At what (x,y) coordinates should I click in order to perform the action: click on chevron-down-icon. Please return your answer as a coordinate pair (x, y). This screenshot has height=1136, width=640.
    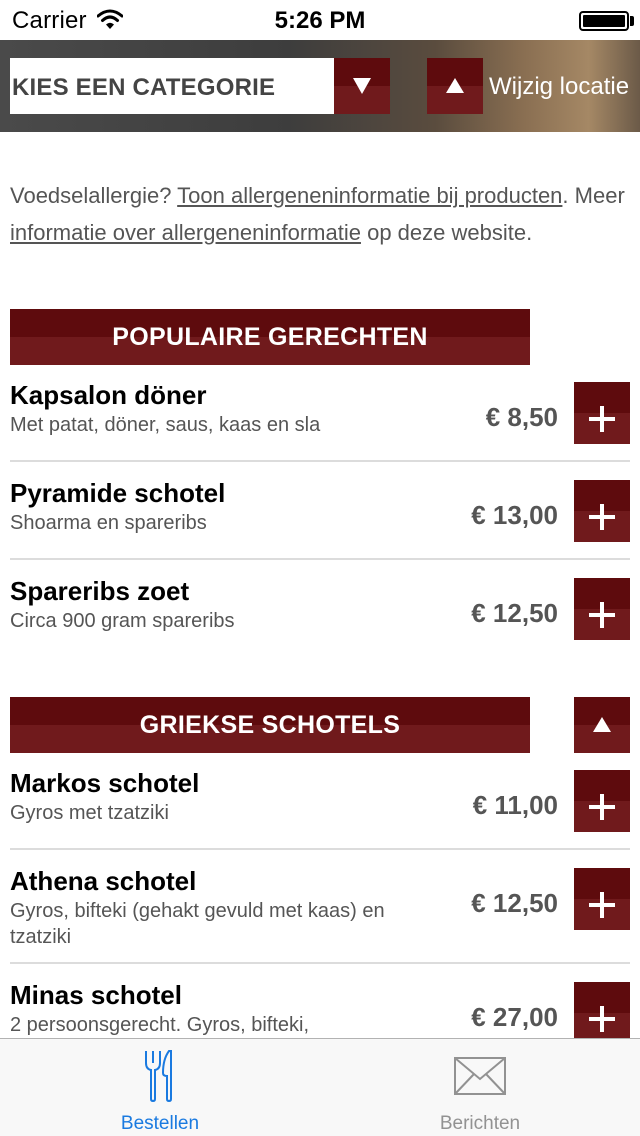
    Looking at the image, I should click on (362, 86).